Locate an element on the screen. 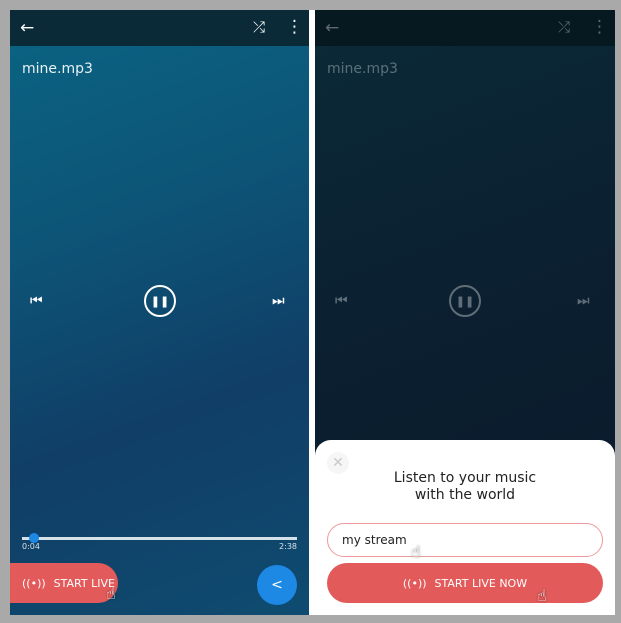  sheet-title: Listen to your music with the world is located at coordinates (465, 487).